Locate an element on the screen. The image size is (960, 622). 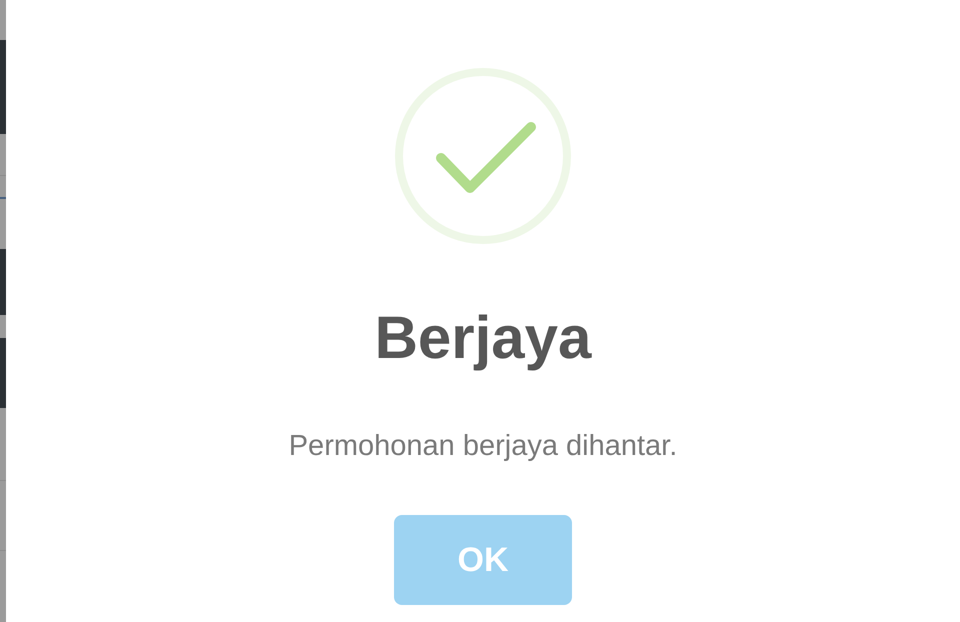
success-check-icon is located at coordinates (483, 156).